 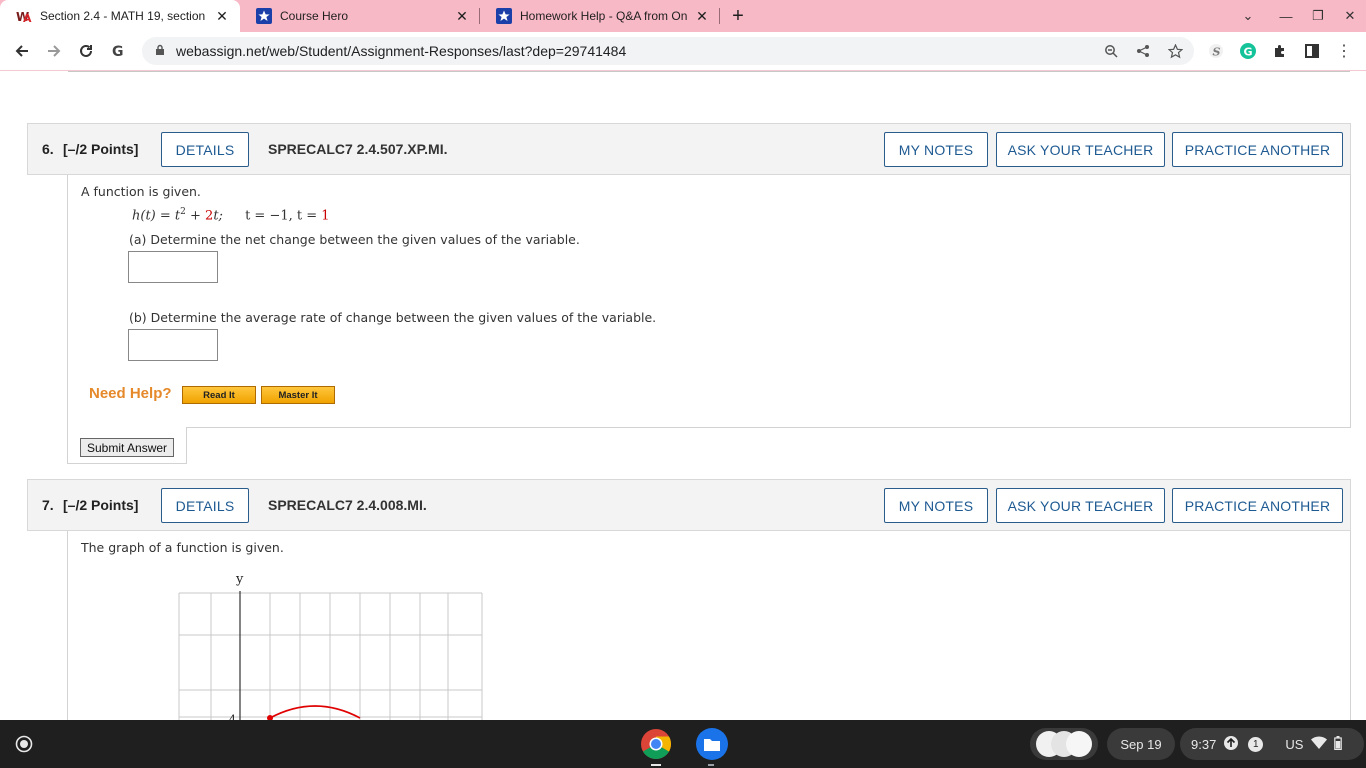 What do you see at coordinates (1280, 51) in the screenshot?
I see `extensions-puzzle-icon` at bounding box center [1280, 51].